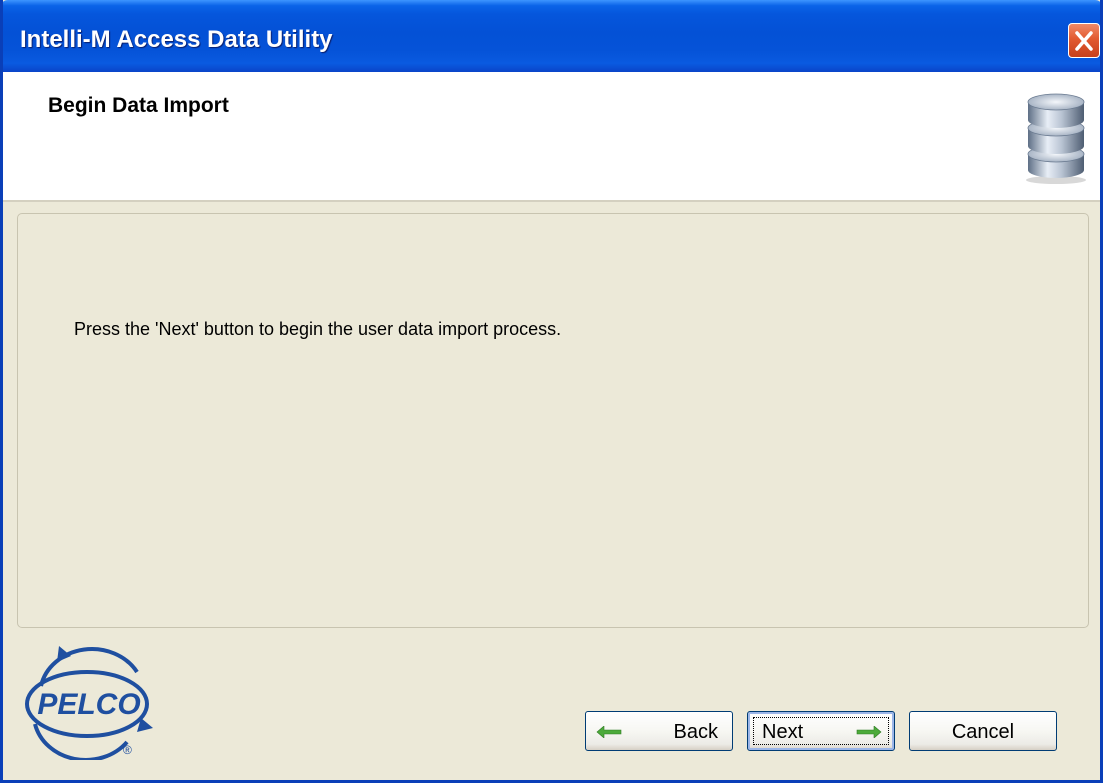 Image resolution: width=1103 pixels, height=783 pixels. I want to click on cancel-button-label: Cancel, so click(983, 732).